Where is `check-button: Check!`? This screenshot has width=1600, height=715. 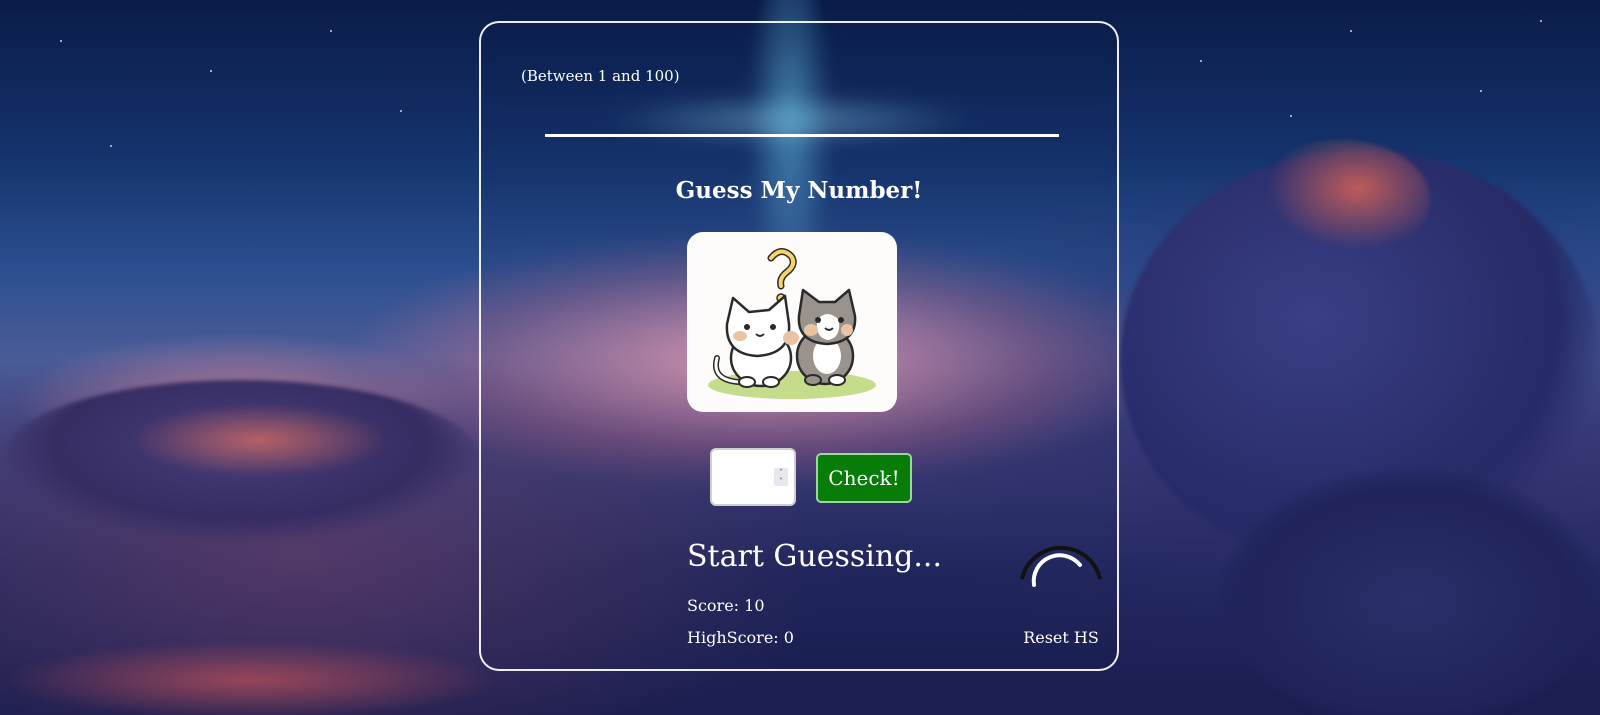 check-button: Check! is located at coordinates (864, 478).